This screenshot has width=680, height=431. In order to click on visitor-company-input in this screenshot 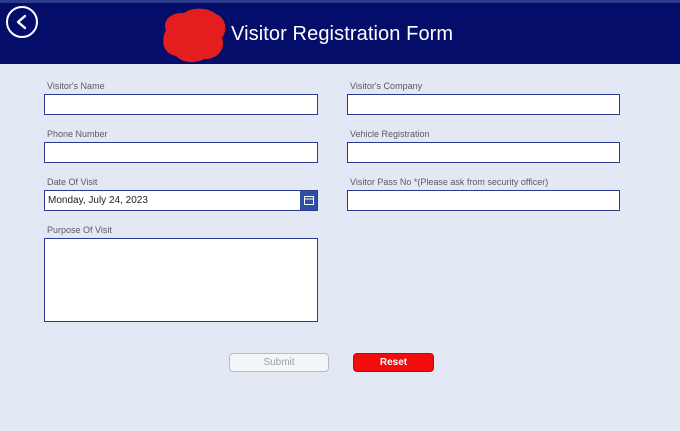, I will do `click(483, 104)`.